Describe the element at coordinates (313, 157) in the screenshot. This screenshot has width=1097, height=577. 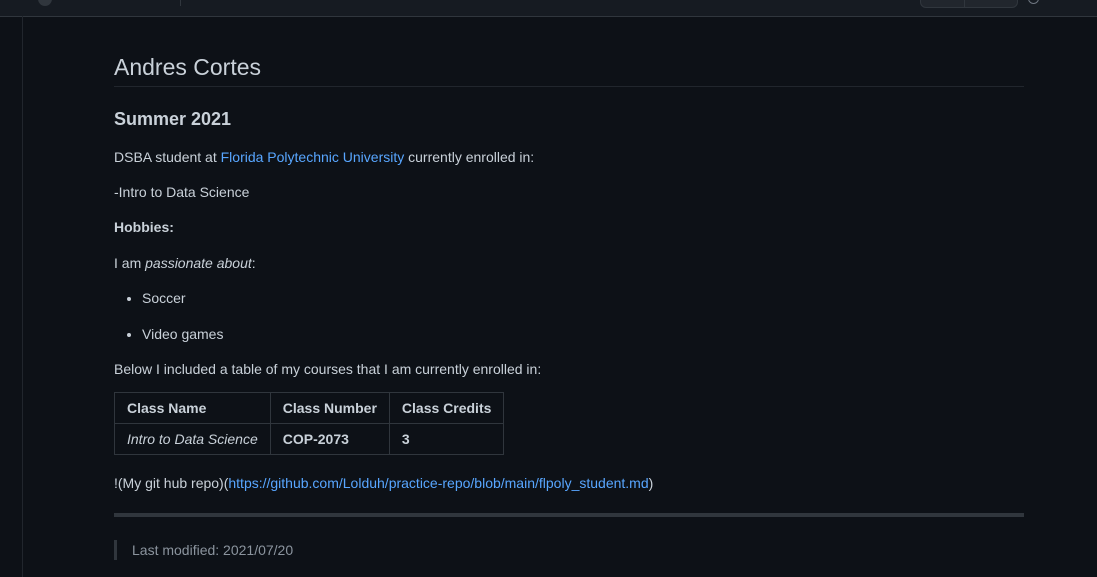
I see `university-link: Florida Polytechnic University` at that location.